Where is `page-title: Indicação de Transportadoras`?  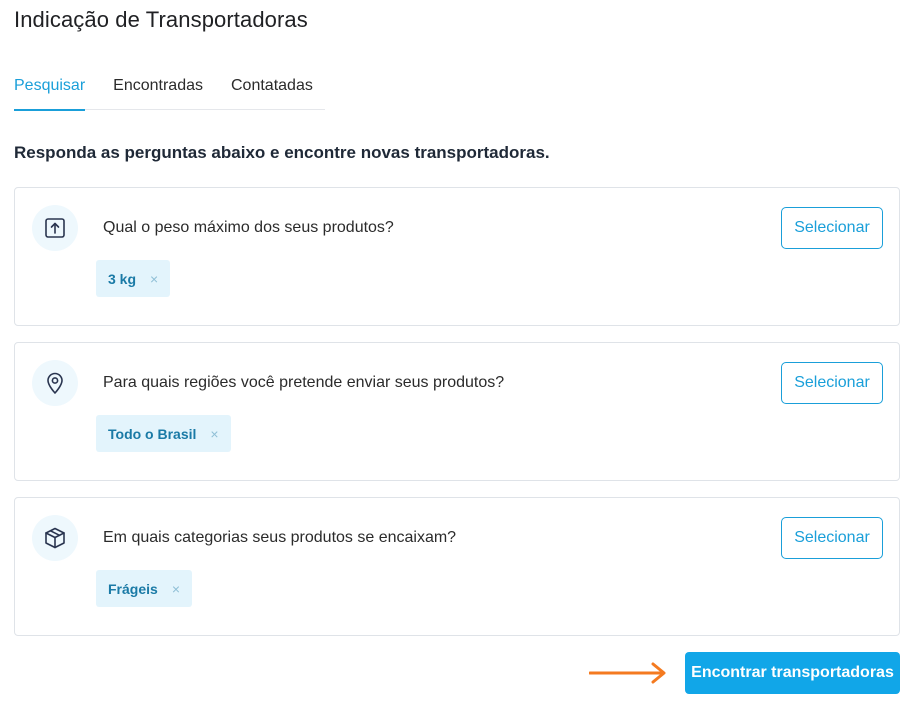
page-title: Indicação de Transportadoras is located at coordinates (161, 19).